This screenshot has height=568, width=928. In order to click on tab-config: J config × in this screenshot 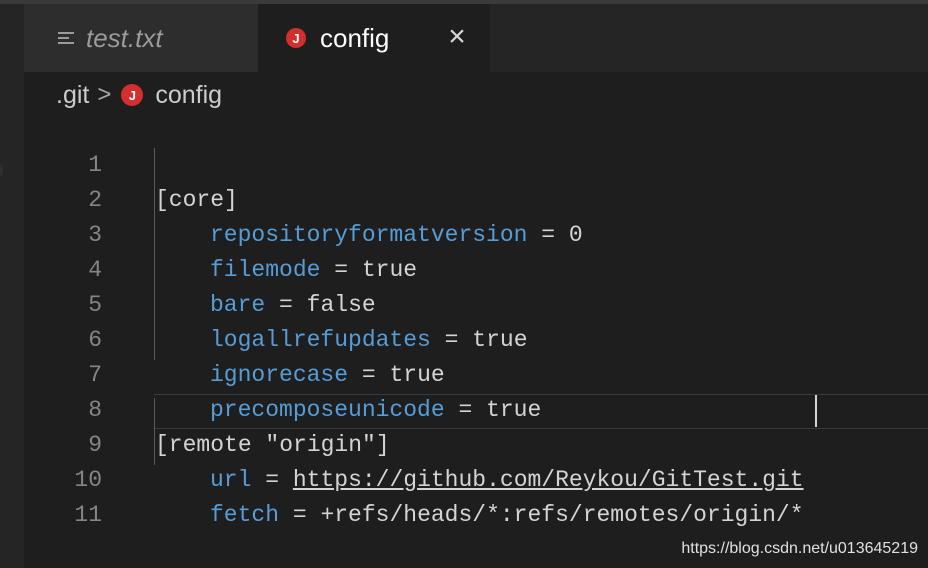, I will do `click(374, 38)`.